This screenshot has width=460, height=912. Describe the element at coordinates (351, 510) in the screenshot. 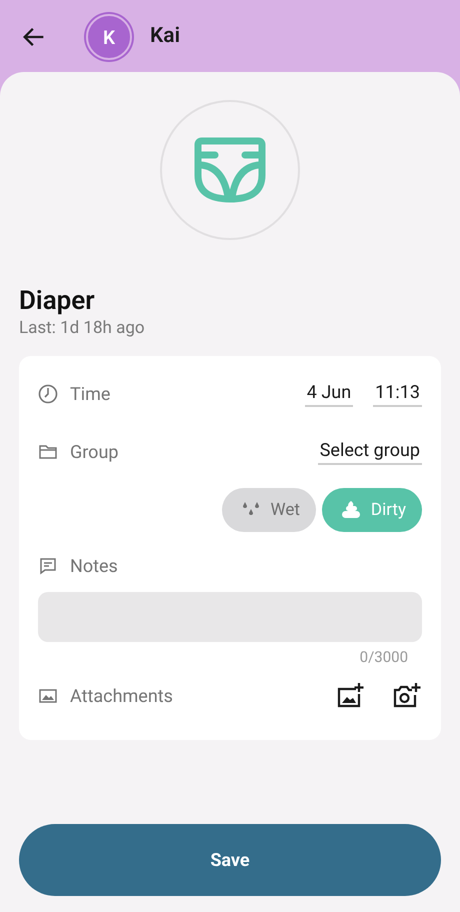

I see `poop-icon` at that location.